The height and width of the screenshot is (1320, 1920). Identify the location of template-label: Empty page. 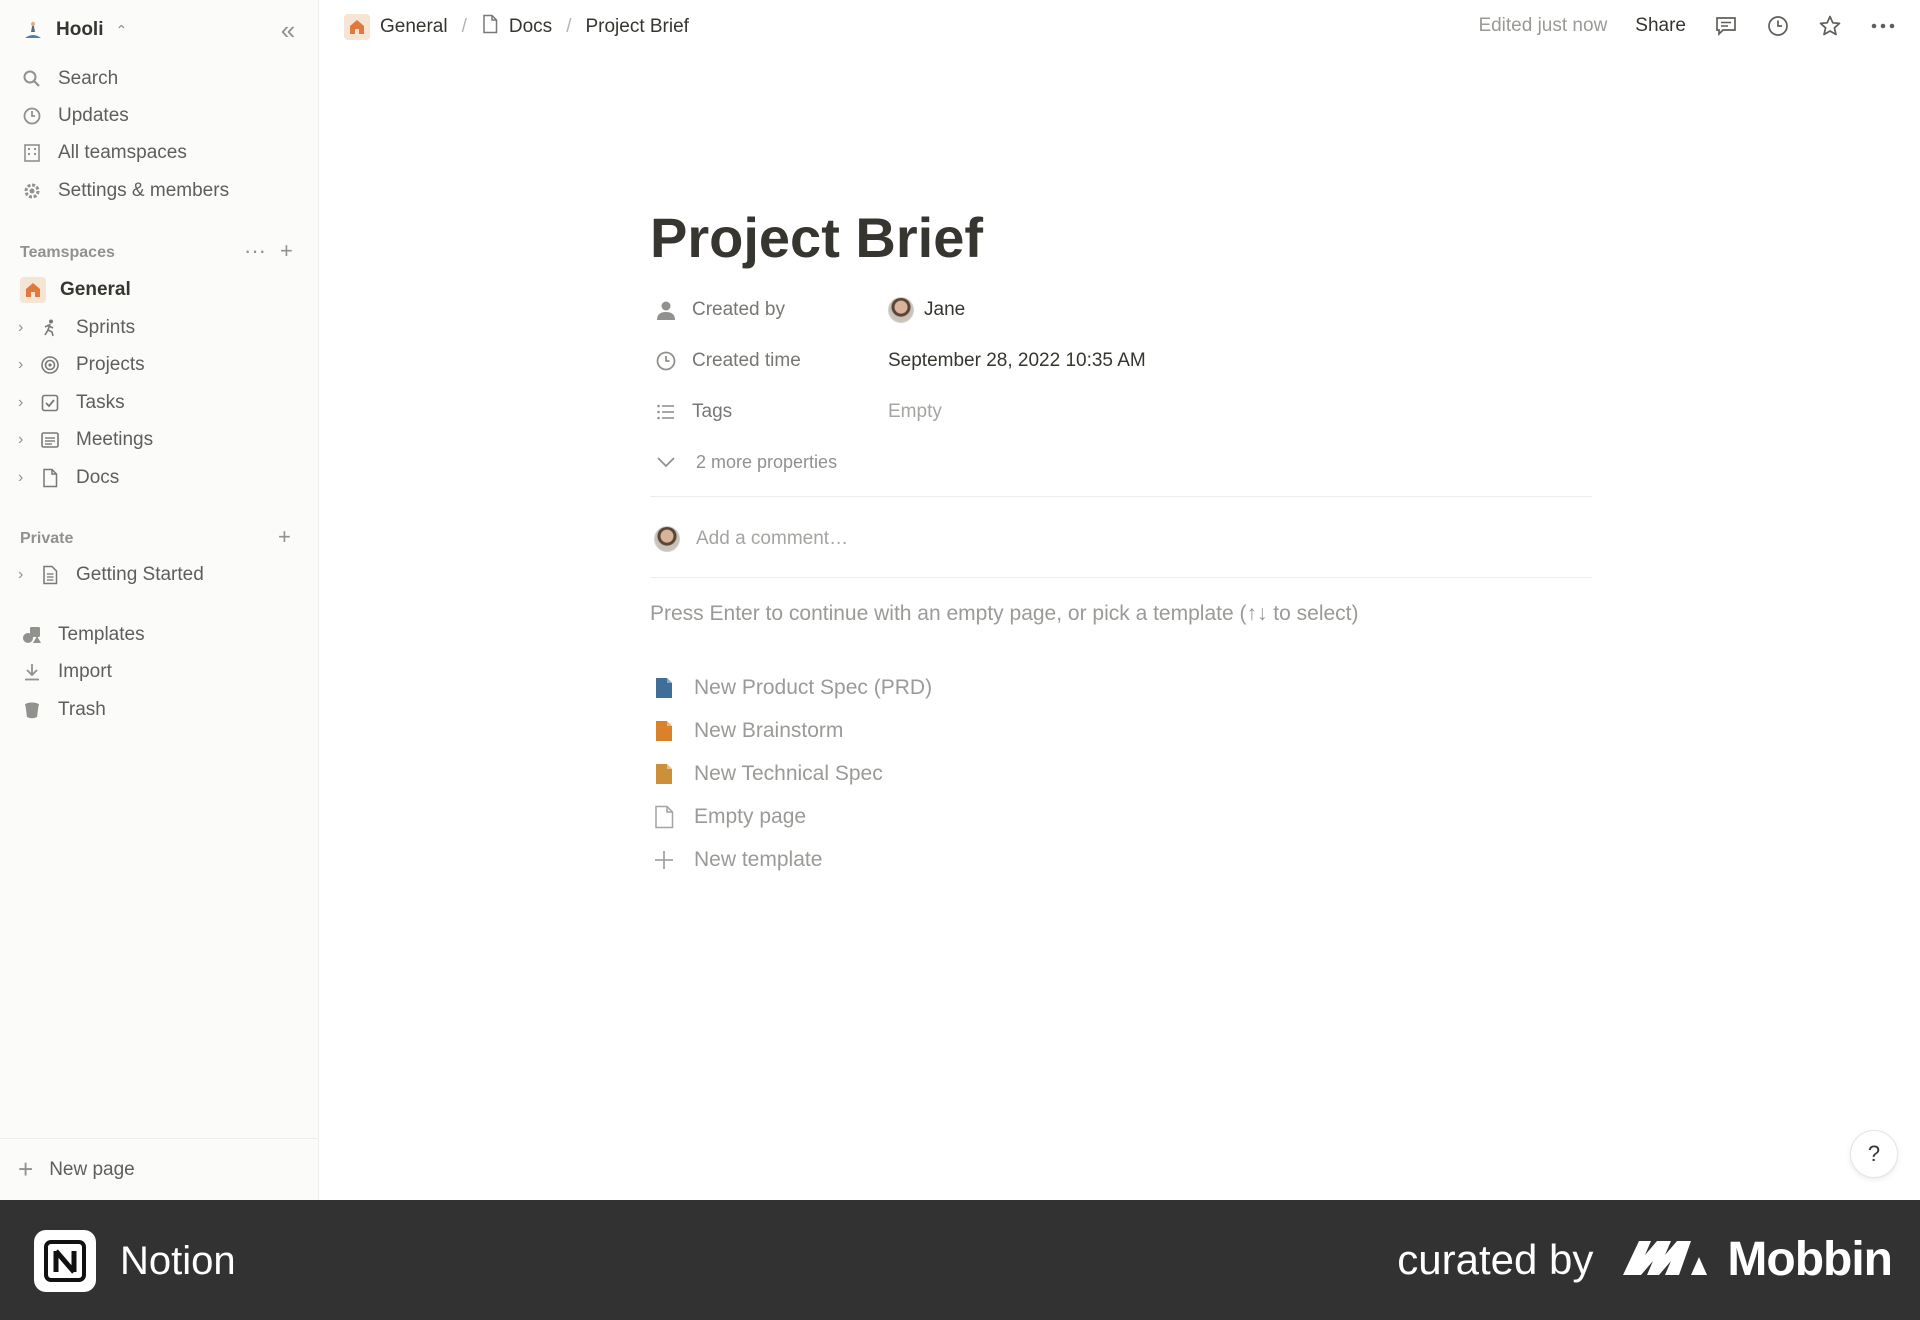
(750, 816).